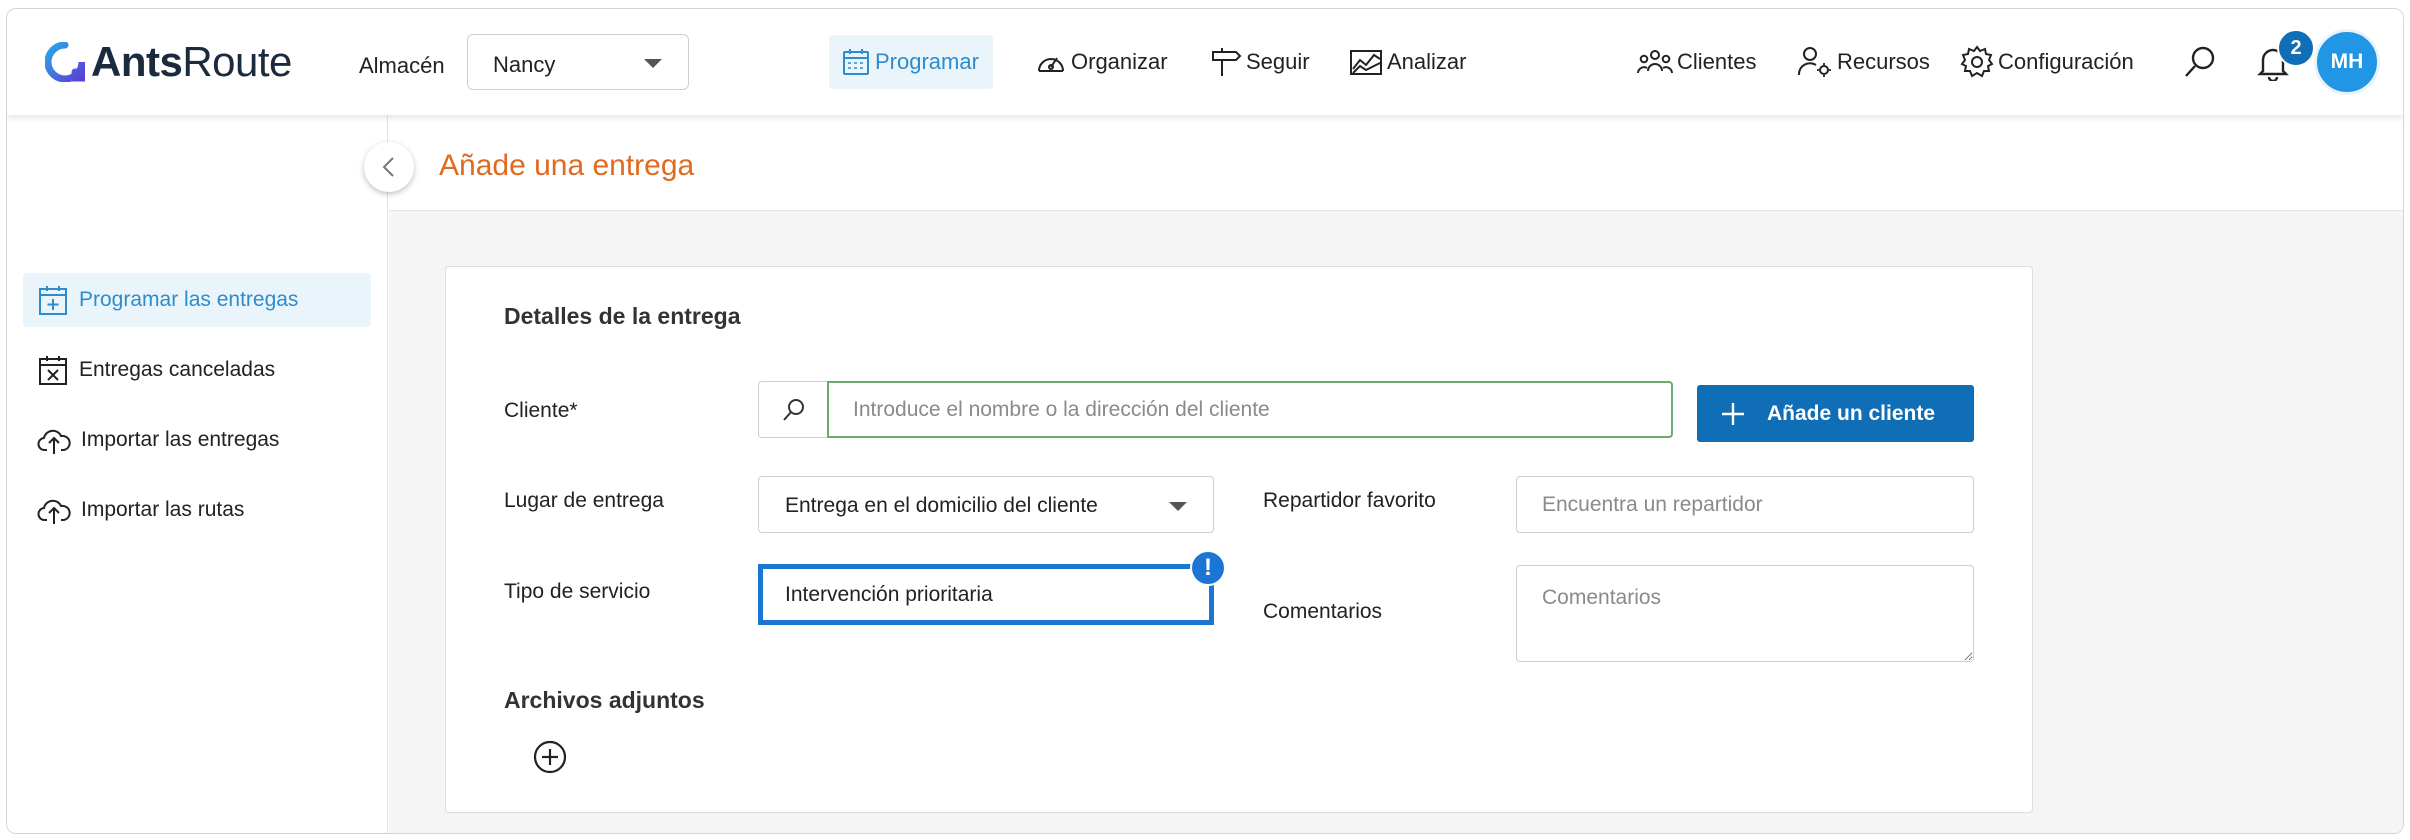  I want to click on sidebar-item-label: Importar las rutas, so click(163, 509).